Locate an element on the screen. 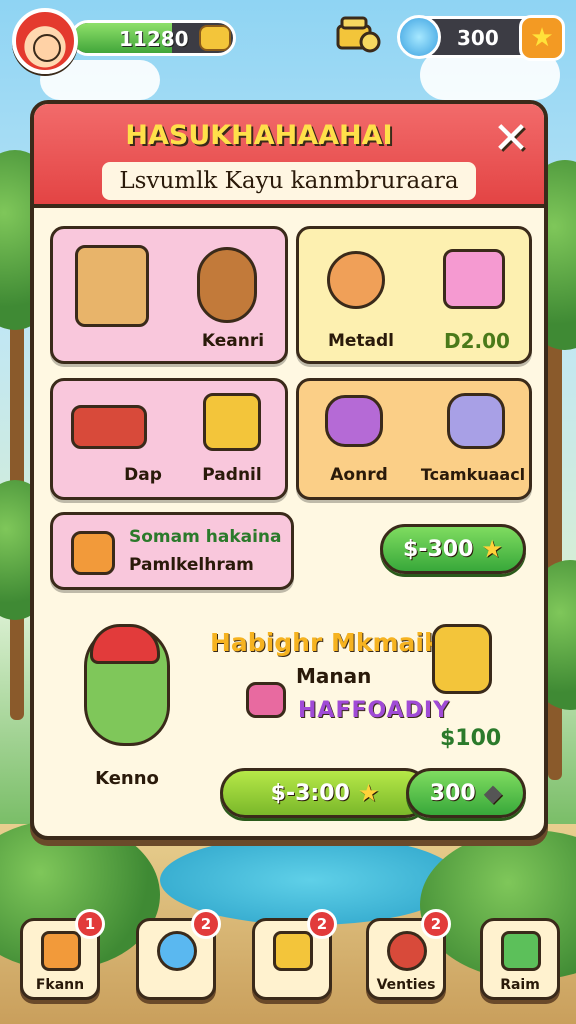 This screenshot has width=576, height=1024. gem-globe-icon is located at coordinates (419, 37).